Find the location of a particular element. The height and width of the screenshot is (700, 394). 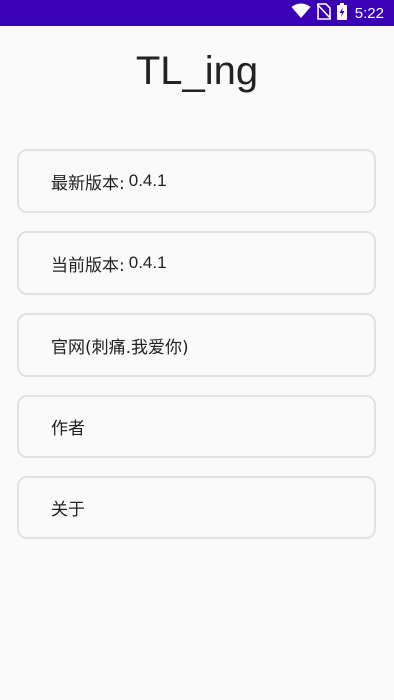

battery-charging-icon is located at coordinates (341, 13).